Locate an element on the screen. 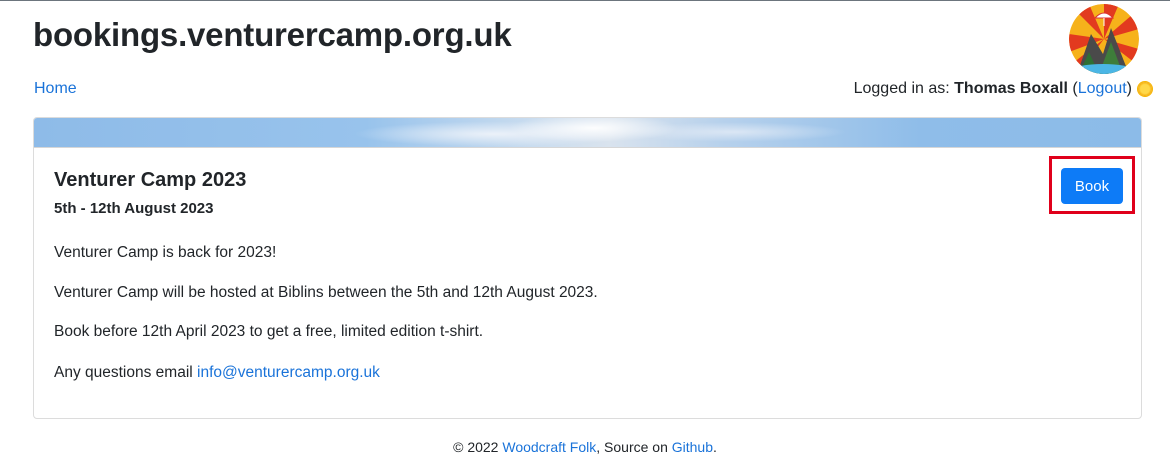 This screenshot has width=1170, height=475. event-description-1: Venturer Camp is back for 2023! is located at coordinates (165, 252).